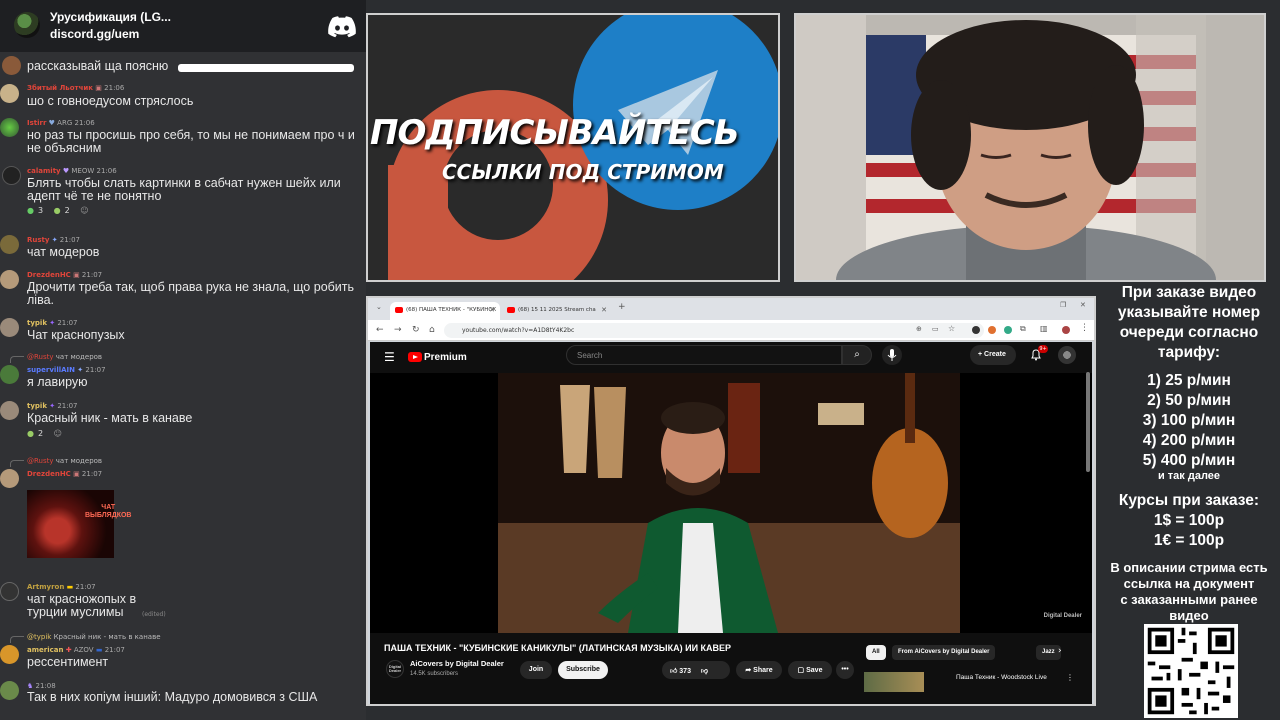  Describe the element at coordinates (759, 670) in the screenshot. I see `share-button: ➦ Share` at that location.